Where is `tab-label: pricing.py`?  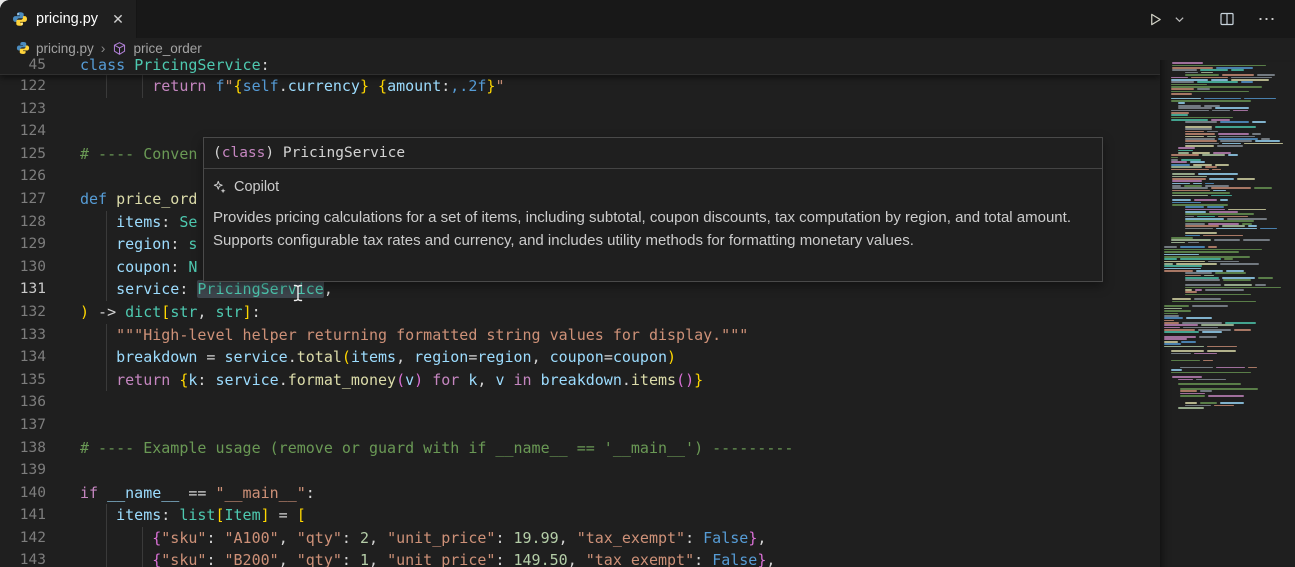
tab-label: pricing.py is located at coordinates (67, 19).